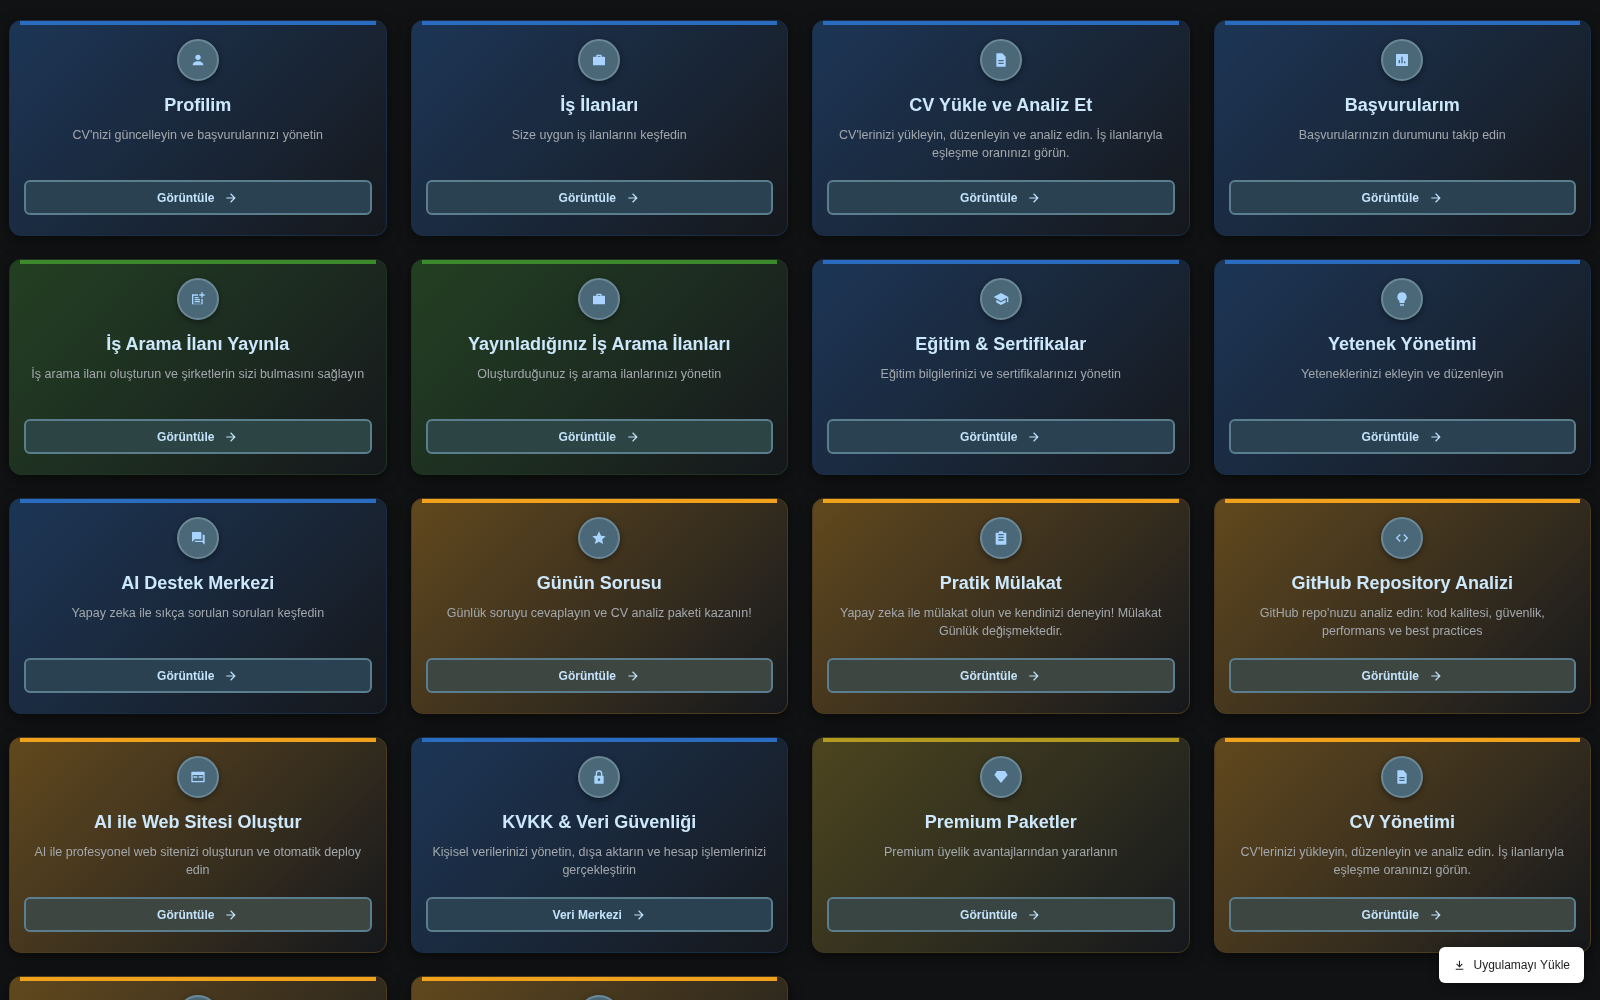  I want to click on diamond-icon, so click(1000, 777).